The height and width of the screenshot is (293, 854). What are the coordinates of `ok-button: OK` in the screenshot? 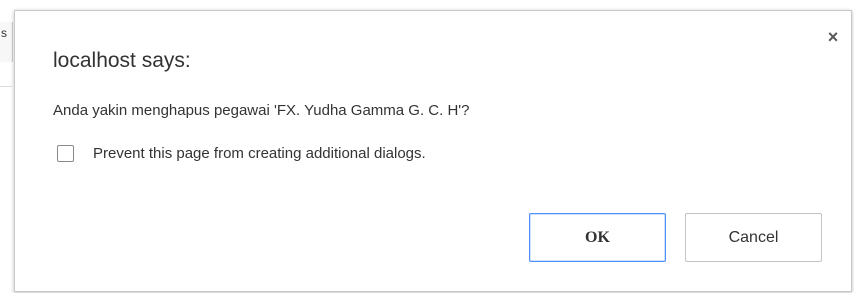 It's located at (597, 237).